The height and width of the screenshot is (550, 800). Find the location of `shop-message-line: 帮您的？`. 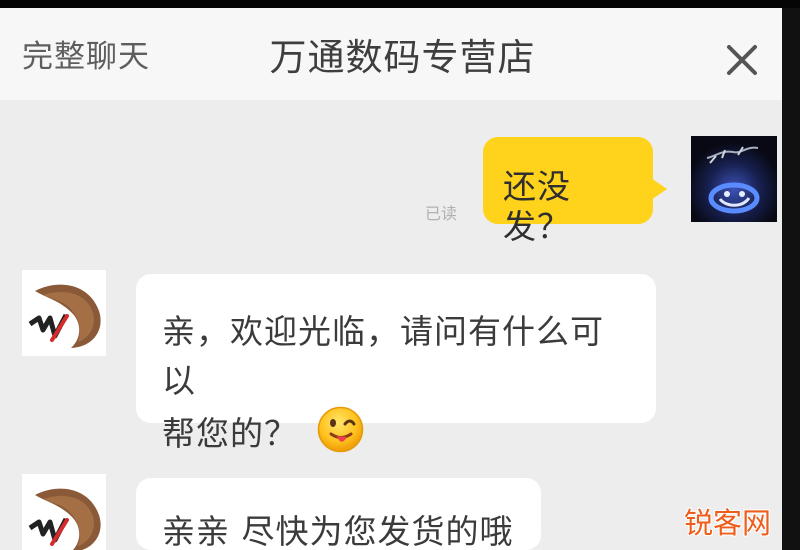

shop-message-line: 帮您的？ is located at coordinates (230, 433).